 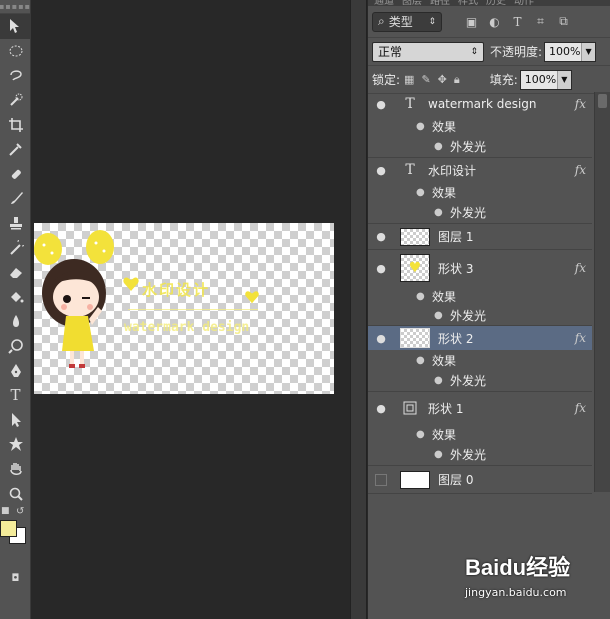 What do you see at coordinates (412, 3) in the screenshot?
I see `tab-layers: 图层` at bounding box center [412, 3].